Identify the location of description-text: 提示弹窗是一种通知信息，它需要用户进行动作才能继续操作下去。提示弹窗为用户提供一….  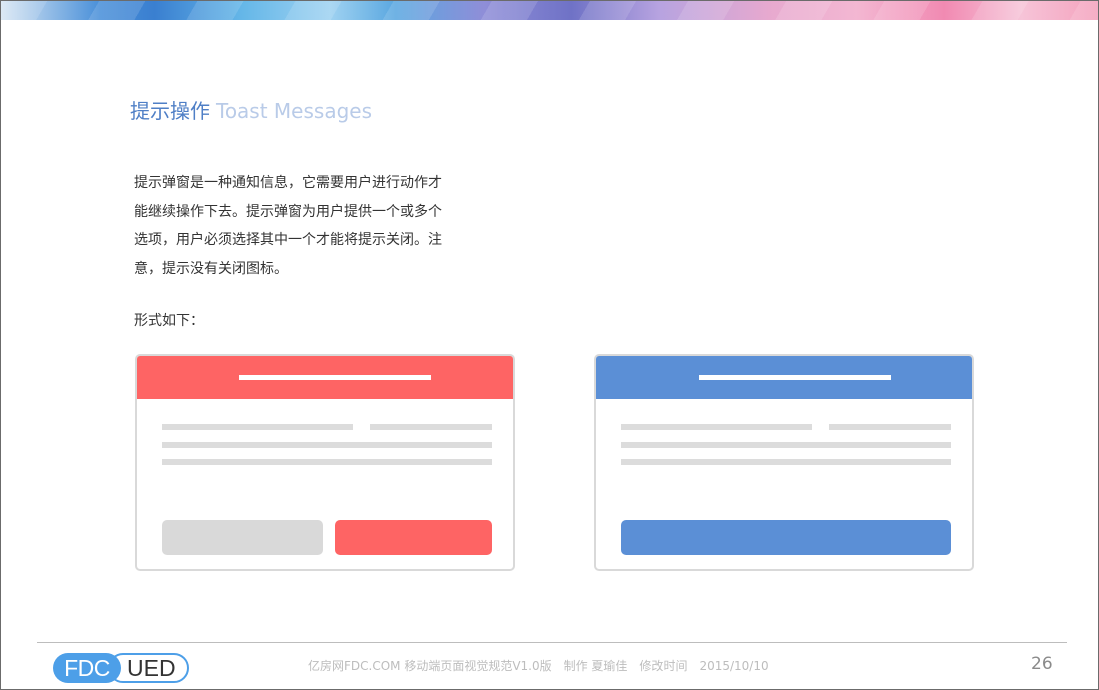
(288, 226).